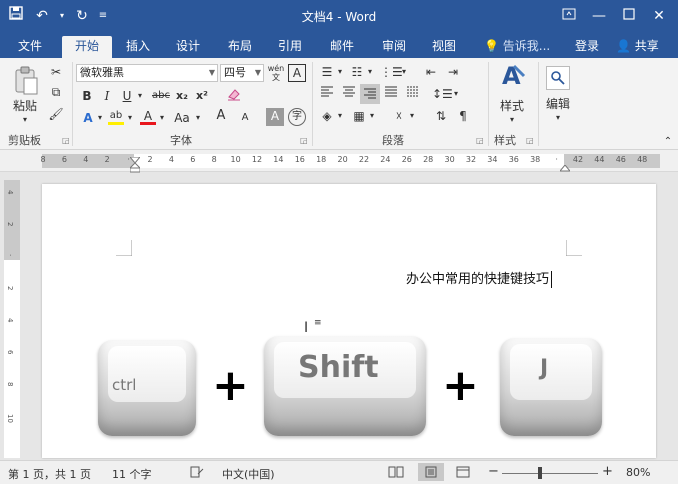  Describe the element at coordinates (327, 72) in the screenshot. I see `bullets-icon: ☰` at that location.